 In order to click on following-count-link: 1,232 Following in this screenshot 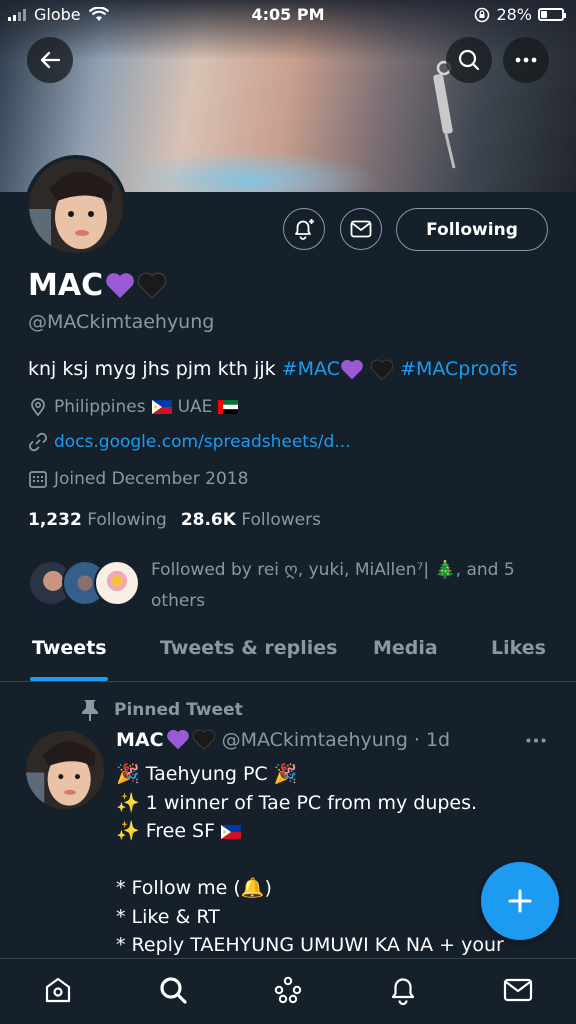, I will do `click(97, 520)`.